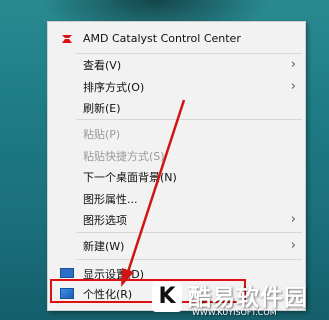  Describe the element at coordinates (234, 312) in the screenshot. I see `watermark-url: WWW.KUYISOFT.COM` at that location.